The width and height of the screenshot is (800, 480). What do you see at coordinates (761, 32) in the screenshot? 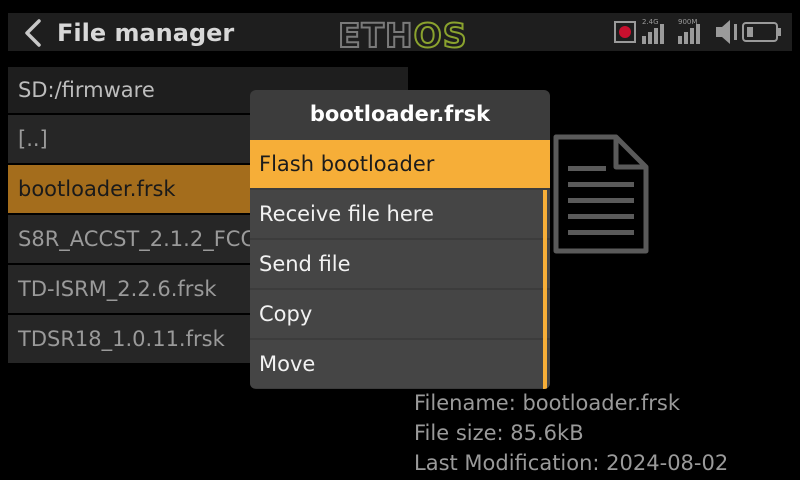
I see `battery-icon` at bounding box center [761, 32].